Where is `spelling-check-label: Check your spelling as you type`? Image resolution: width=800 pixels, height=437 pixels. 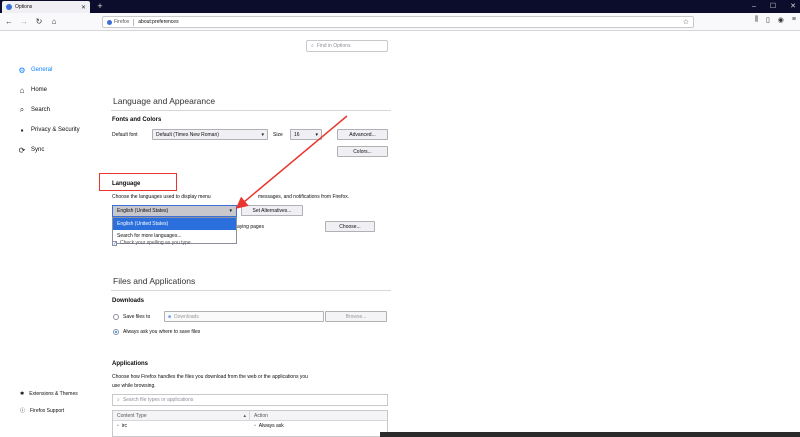
spelling-check-label: Check your spelling as you type is located at coordinates (155, 243).